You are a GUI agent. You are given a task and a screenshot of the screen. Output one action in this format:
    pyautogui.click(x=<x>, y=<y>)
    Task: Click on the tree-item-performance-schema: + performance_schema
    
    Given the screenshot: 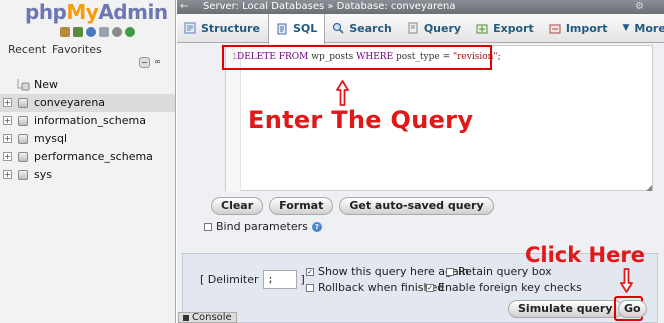 What is the action you would take?
    pyautogui.click(x=87, y=157)
    